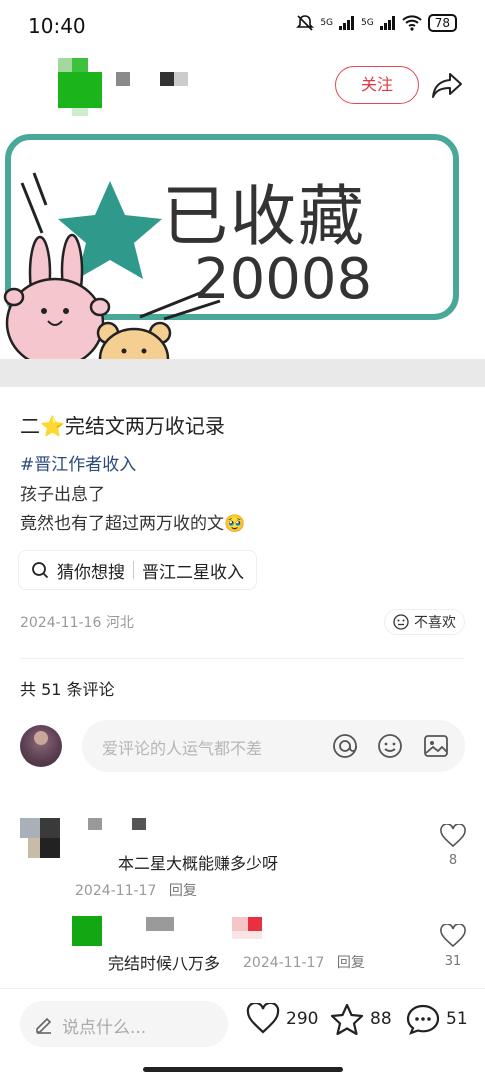 This screenshot has width=485, height=1081. What do you see at coordinates (436, 746) in the screenshot?
I see `image-icon` at bounding box center [436, 746].